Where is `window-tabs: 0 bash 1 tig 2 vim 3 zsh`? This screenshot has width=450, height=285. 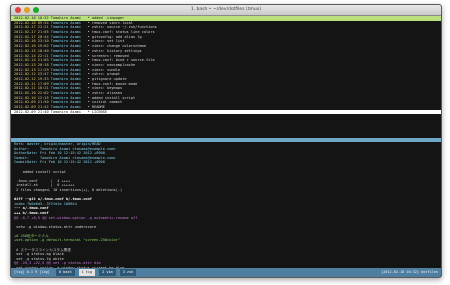 window-tabs: 0 bash 1 tig 2 vim 3 zsh is located at coordinates (94, 272).